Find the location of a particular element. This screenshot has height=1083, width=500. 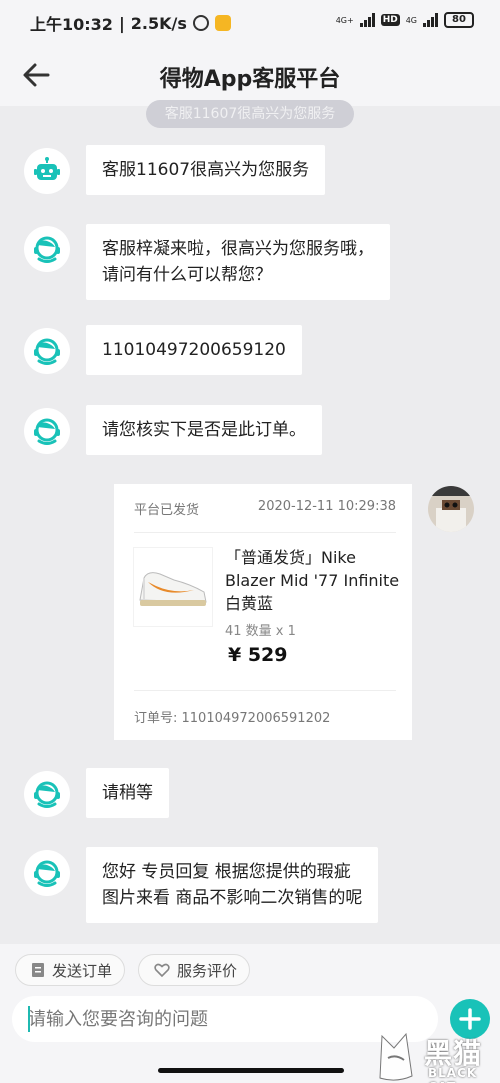

product-price: ¥ 529 is located at coordinates (258, 655).